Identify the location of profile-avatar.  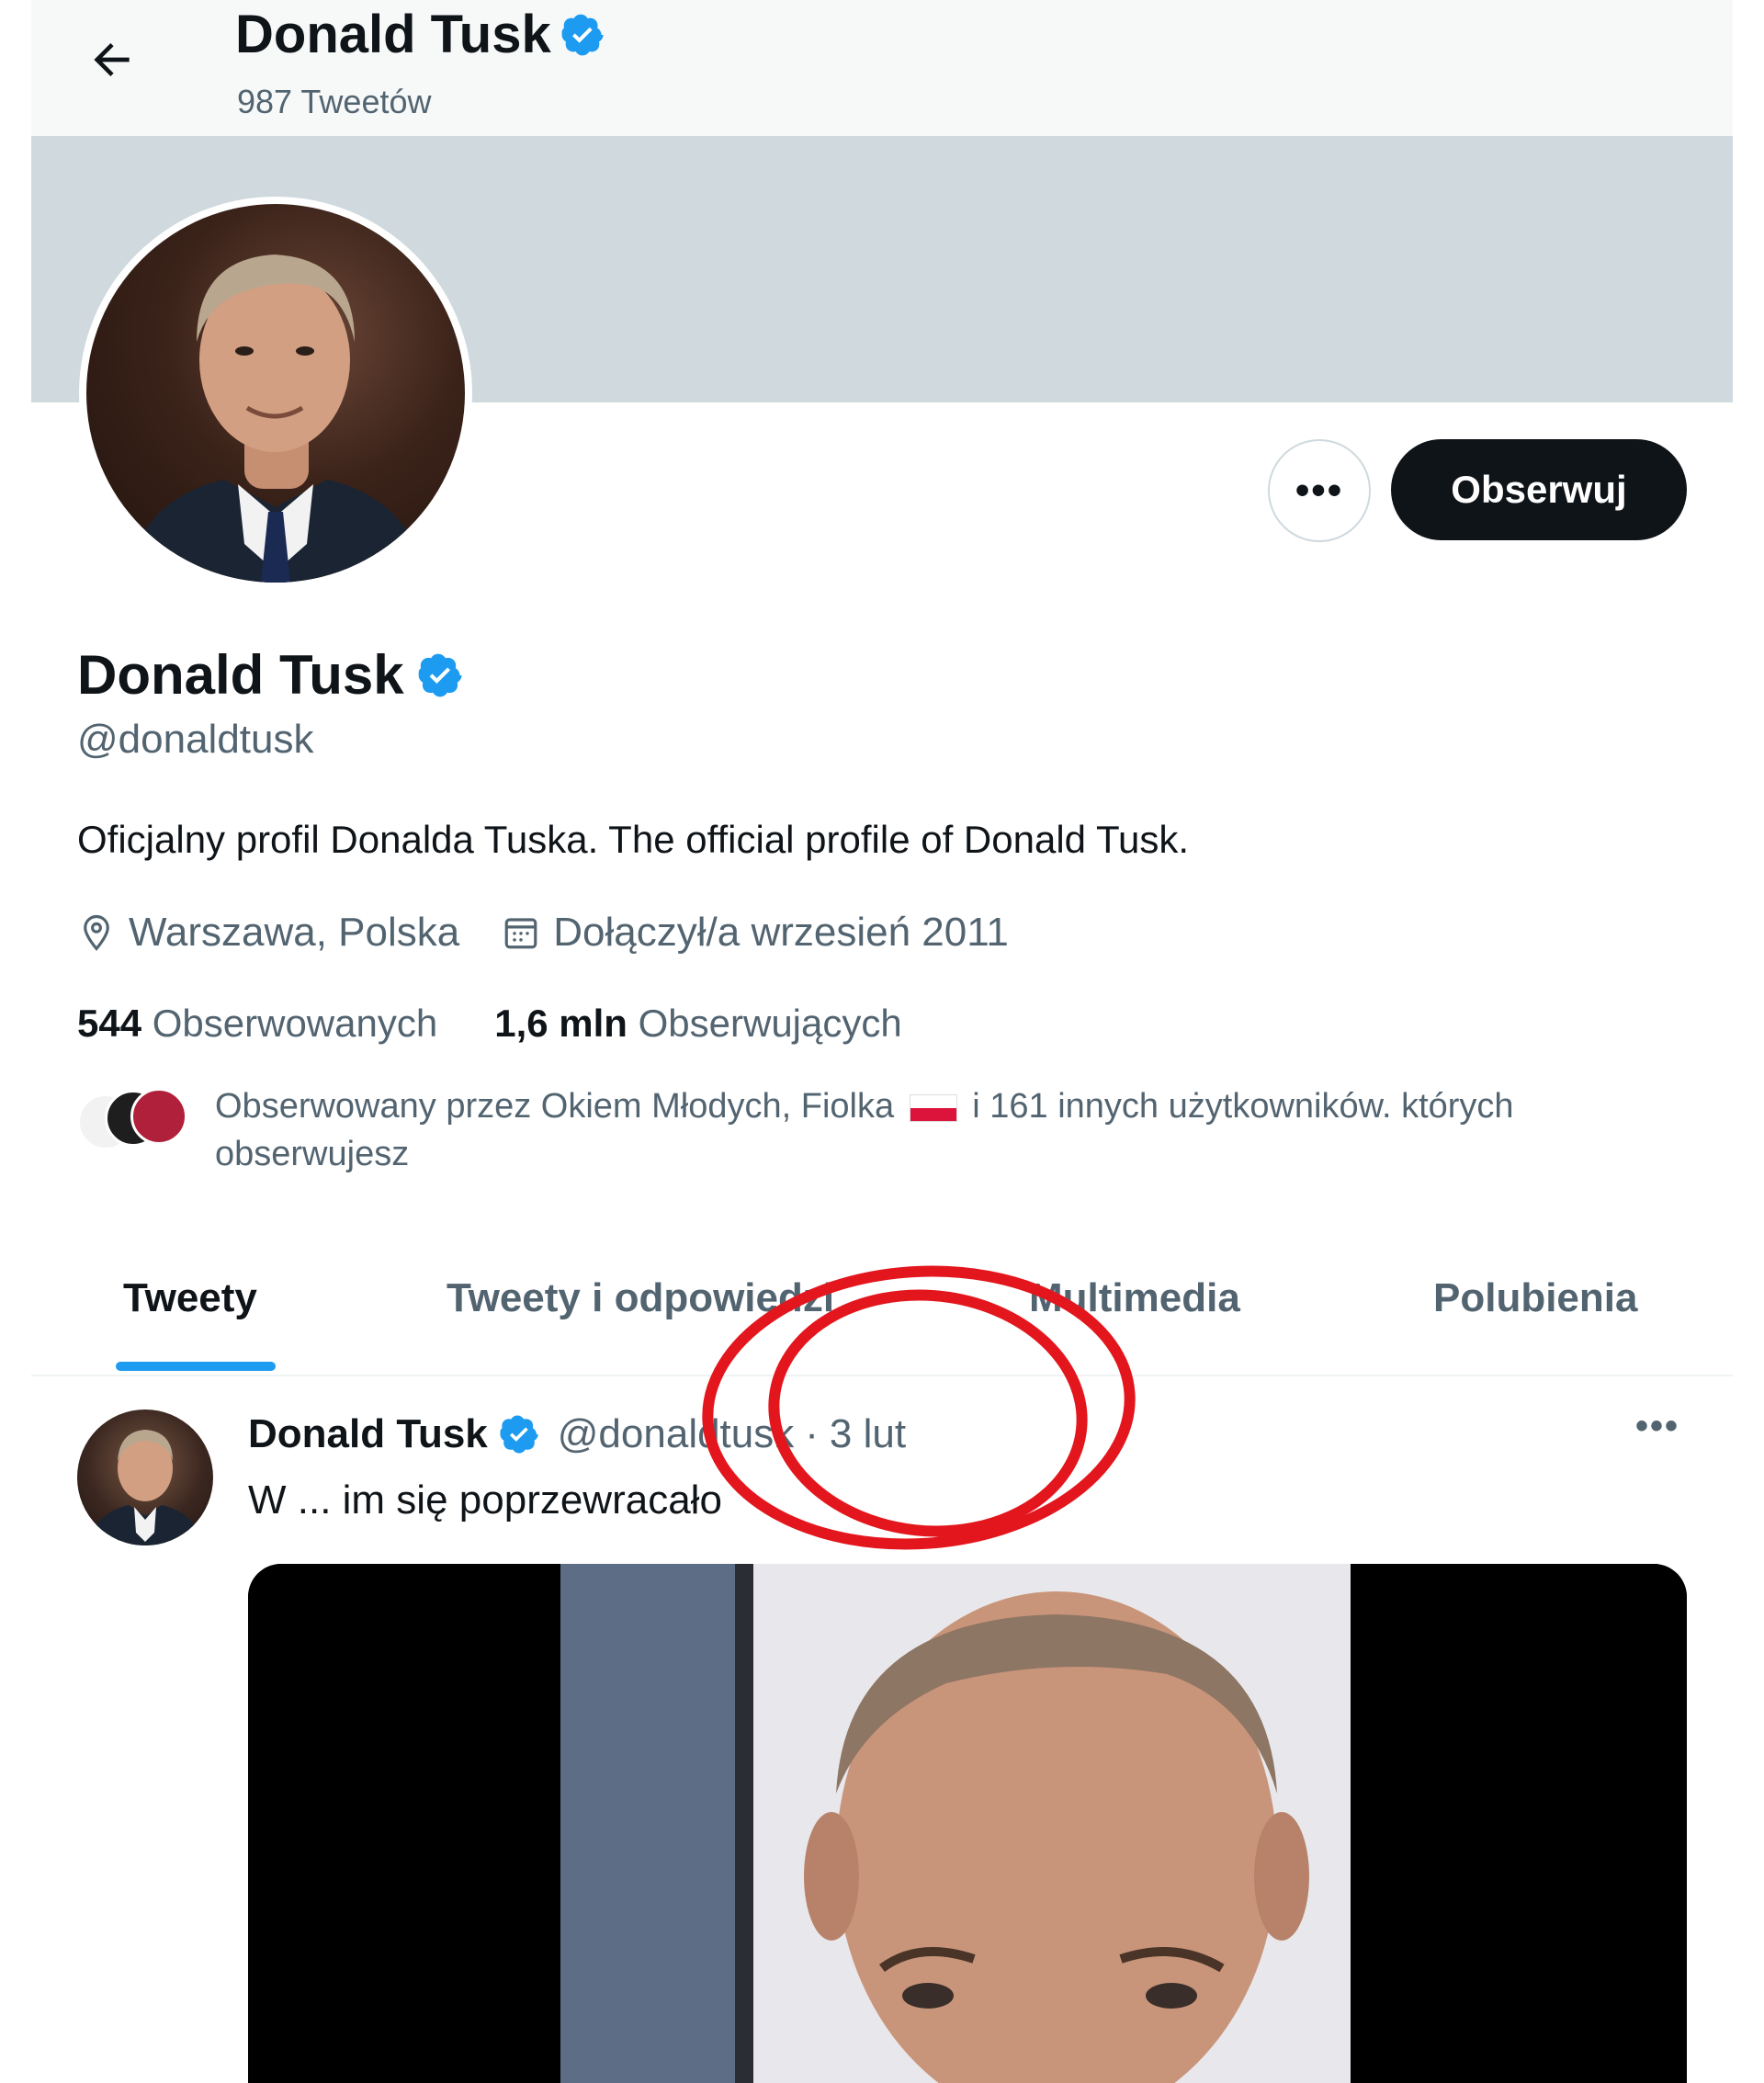
(275, 393).